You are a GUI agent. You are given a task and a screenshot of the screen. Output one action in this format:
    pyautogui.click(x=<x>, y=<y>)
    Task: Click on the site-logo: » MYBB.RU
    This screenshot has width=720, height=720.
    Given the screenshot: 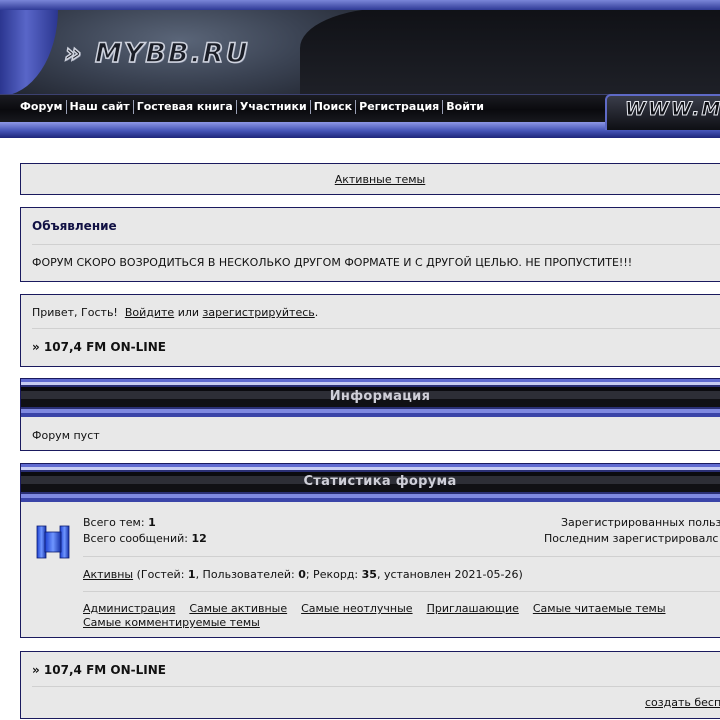 What is the action you would take?
    pyautogui.click(x=156, y=53)
    